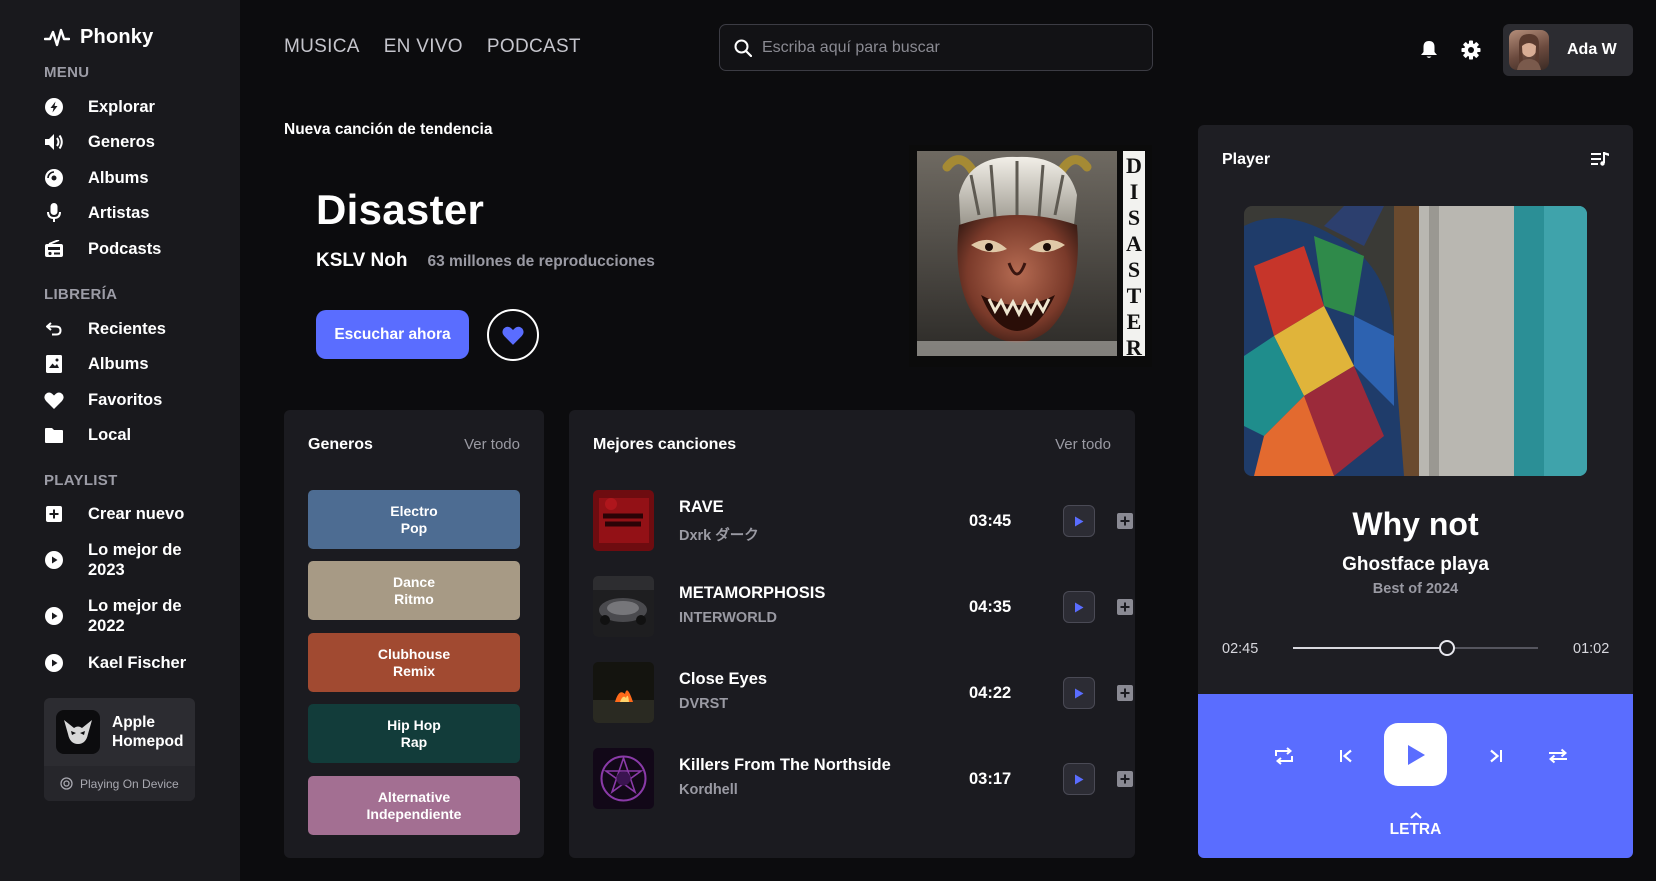 The height and width of the screenshot is (881, 1656). I want to click on genres-see-all-link: Ver todo, so click(492, 444).